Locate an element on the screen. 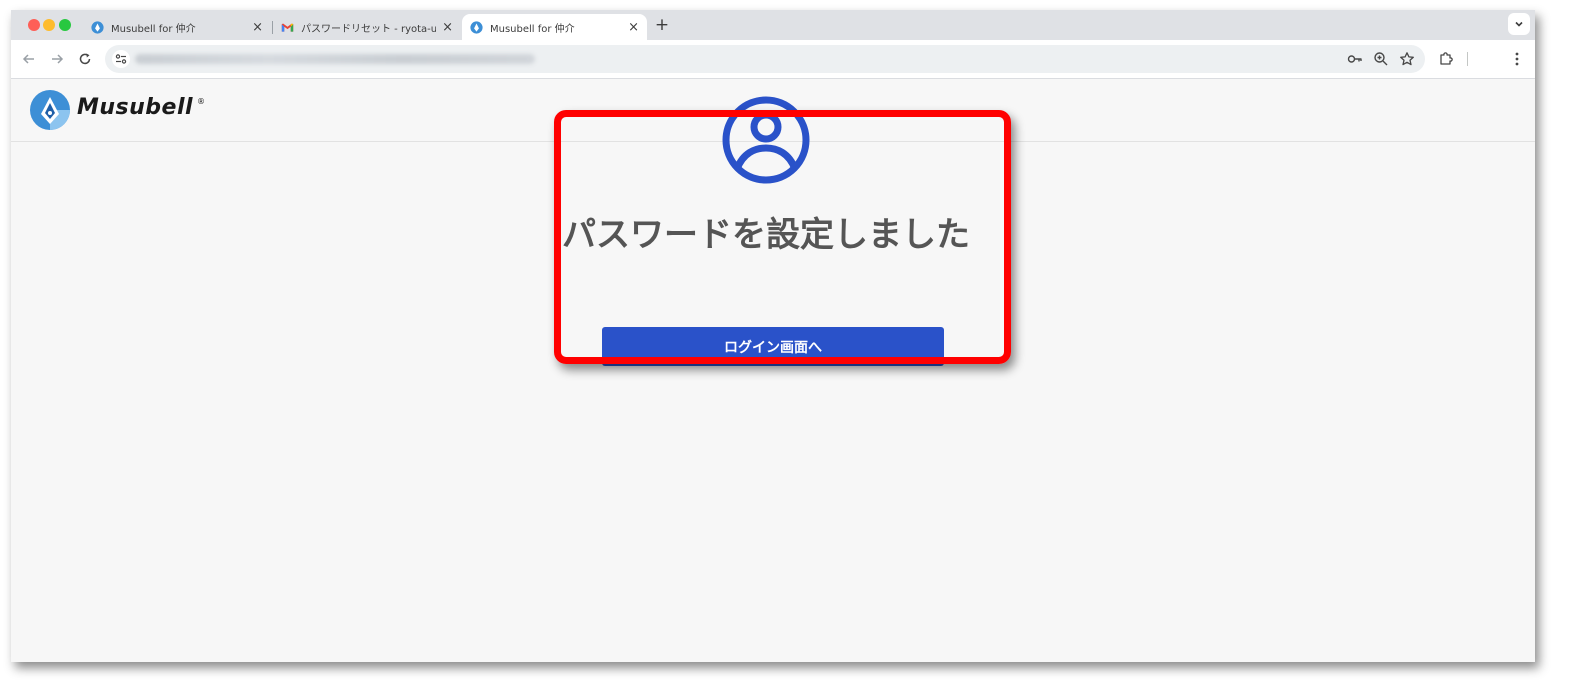 The height and width of the screenshot is (696, 1581). zoom-in-icon is located at coordinates (1381, 59).